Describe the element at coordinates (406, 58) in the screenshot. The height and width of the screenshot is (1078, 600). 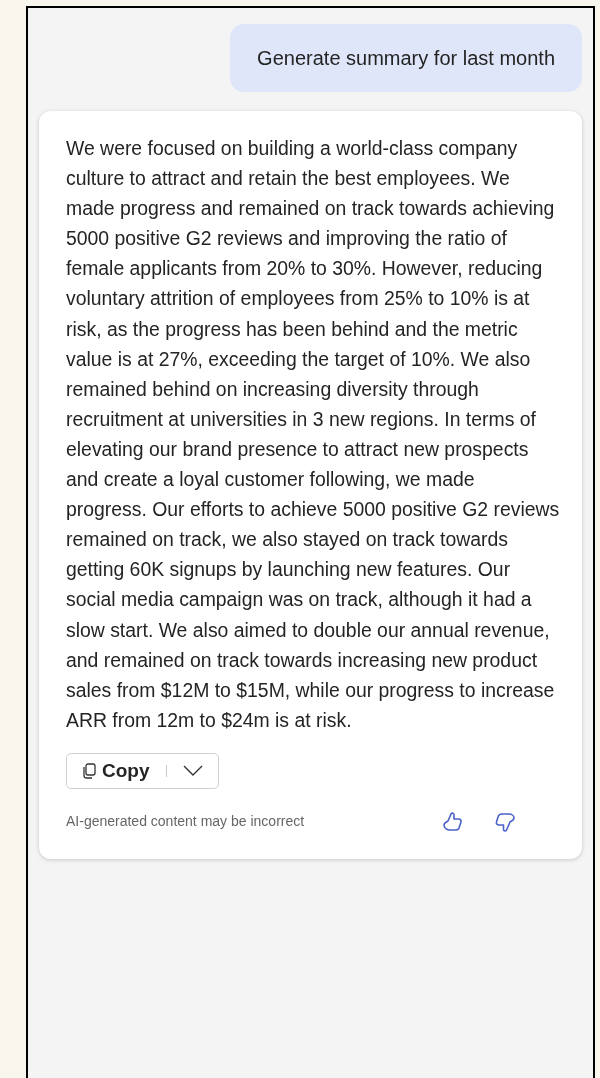
I see `user-message: Generate summary for last month` at that location.